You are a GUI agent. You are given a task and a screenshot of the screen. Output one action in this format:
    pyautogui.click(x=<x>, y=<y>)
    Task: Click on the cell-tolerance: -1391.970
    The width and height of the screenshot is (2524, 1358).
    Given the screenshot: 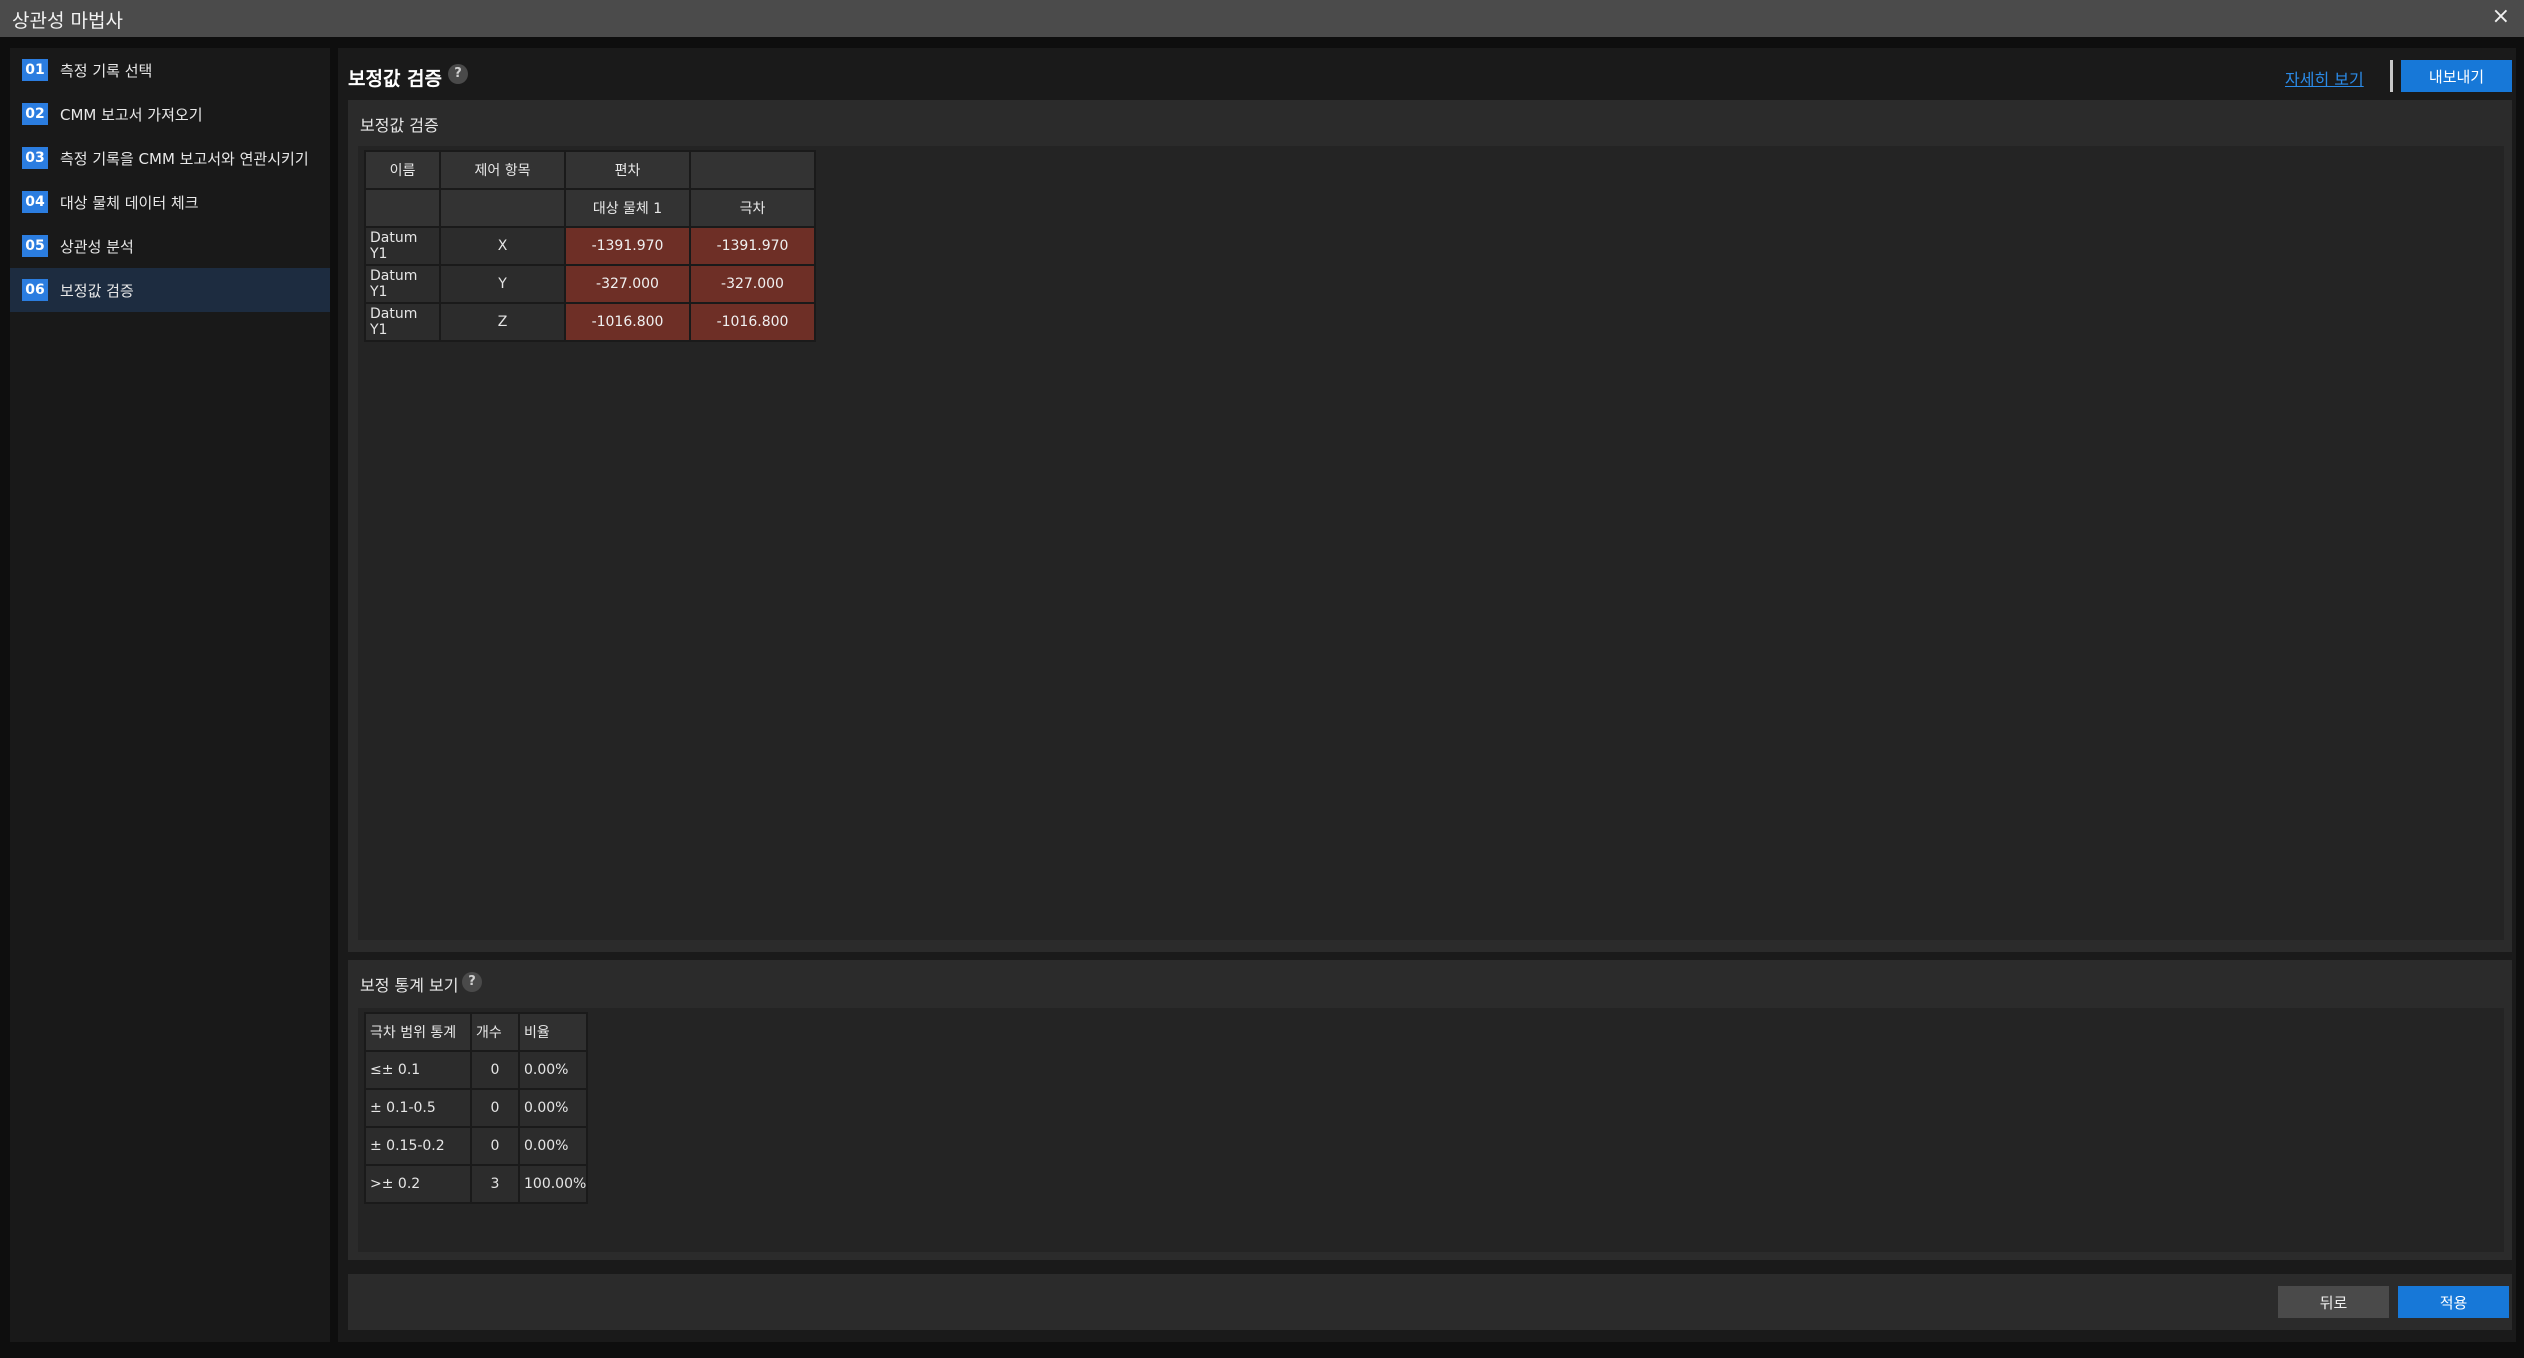 What is the action you would take?
    pyautogui.click(x=752, y=246)
    